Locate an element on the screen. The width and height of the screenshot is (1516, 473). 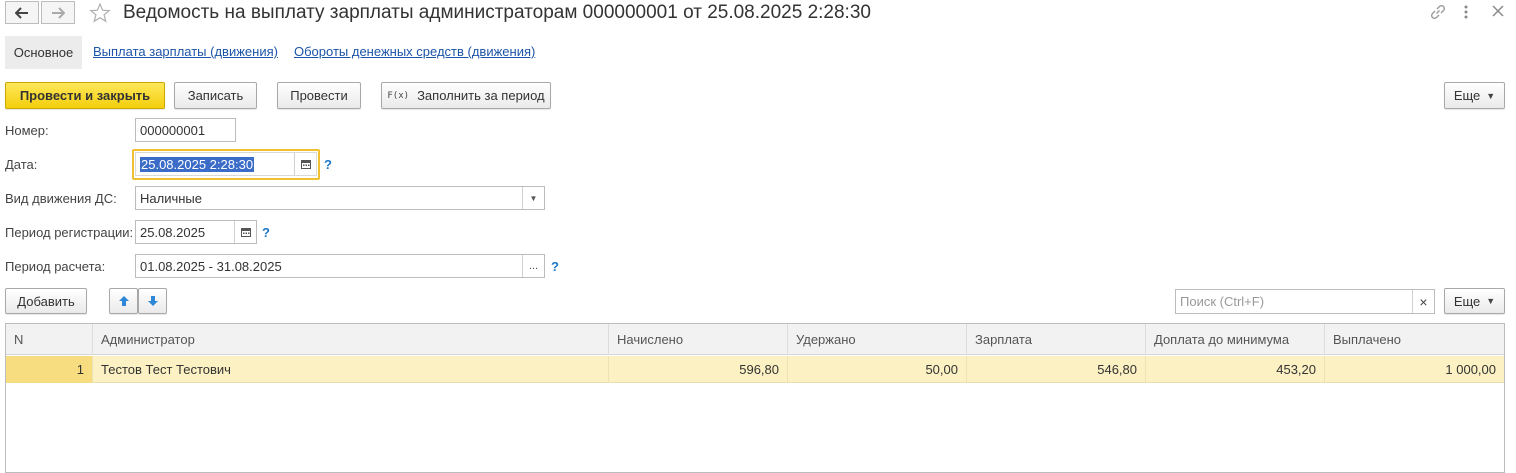
back-button is located at coordinates (22, 12).